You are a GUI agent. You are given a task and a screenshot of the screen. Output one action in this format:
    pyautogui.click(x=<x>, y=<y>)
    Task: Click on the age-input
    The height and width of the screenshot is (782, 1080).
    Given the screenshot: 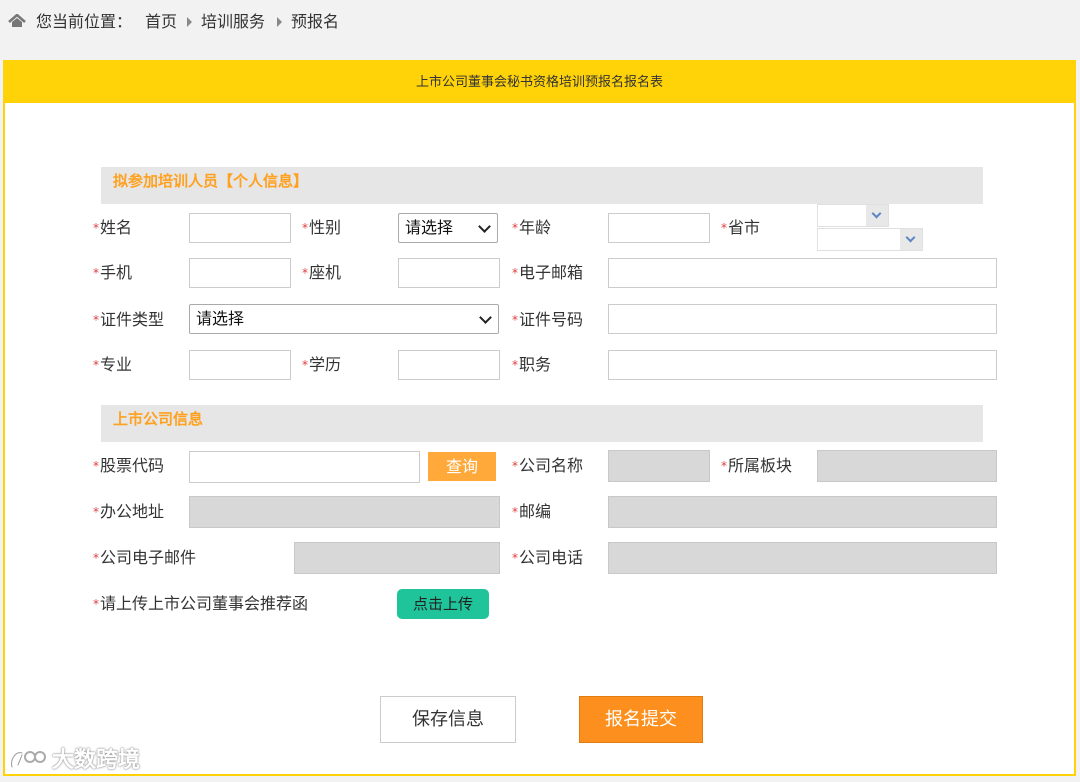 What is the action you would take?
    pyautogui.click(x=659, y=228)
    